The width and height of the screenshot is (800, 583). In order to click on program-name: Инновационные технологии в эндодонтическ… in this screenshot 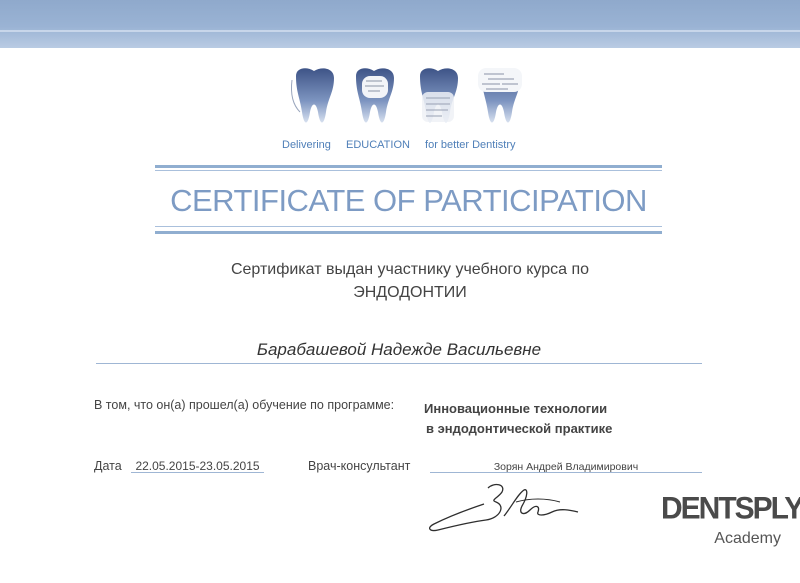, I will do `click(518, 419)`.